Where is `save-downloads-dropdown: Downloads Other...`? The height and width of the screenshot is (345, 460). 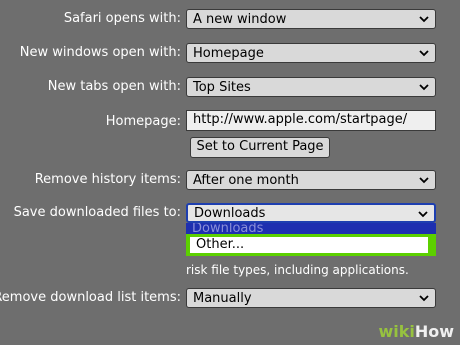 save-downloads-dropdown: Downloads Other... is located at coordinates (311, 240).